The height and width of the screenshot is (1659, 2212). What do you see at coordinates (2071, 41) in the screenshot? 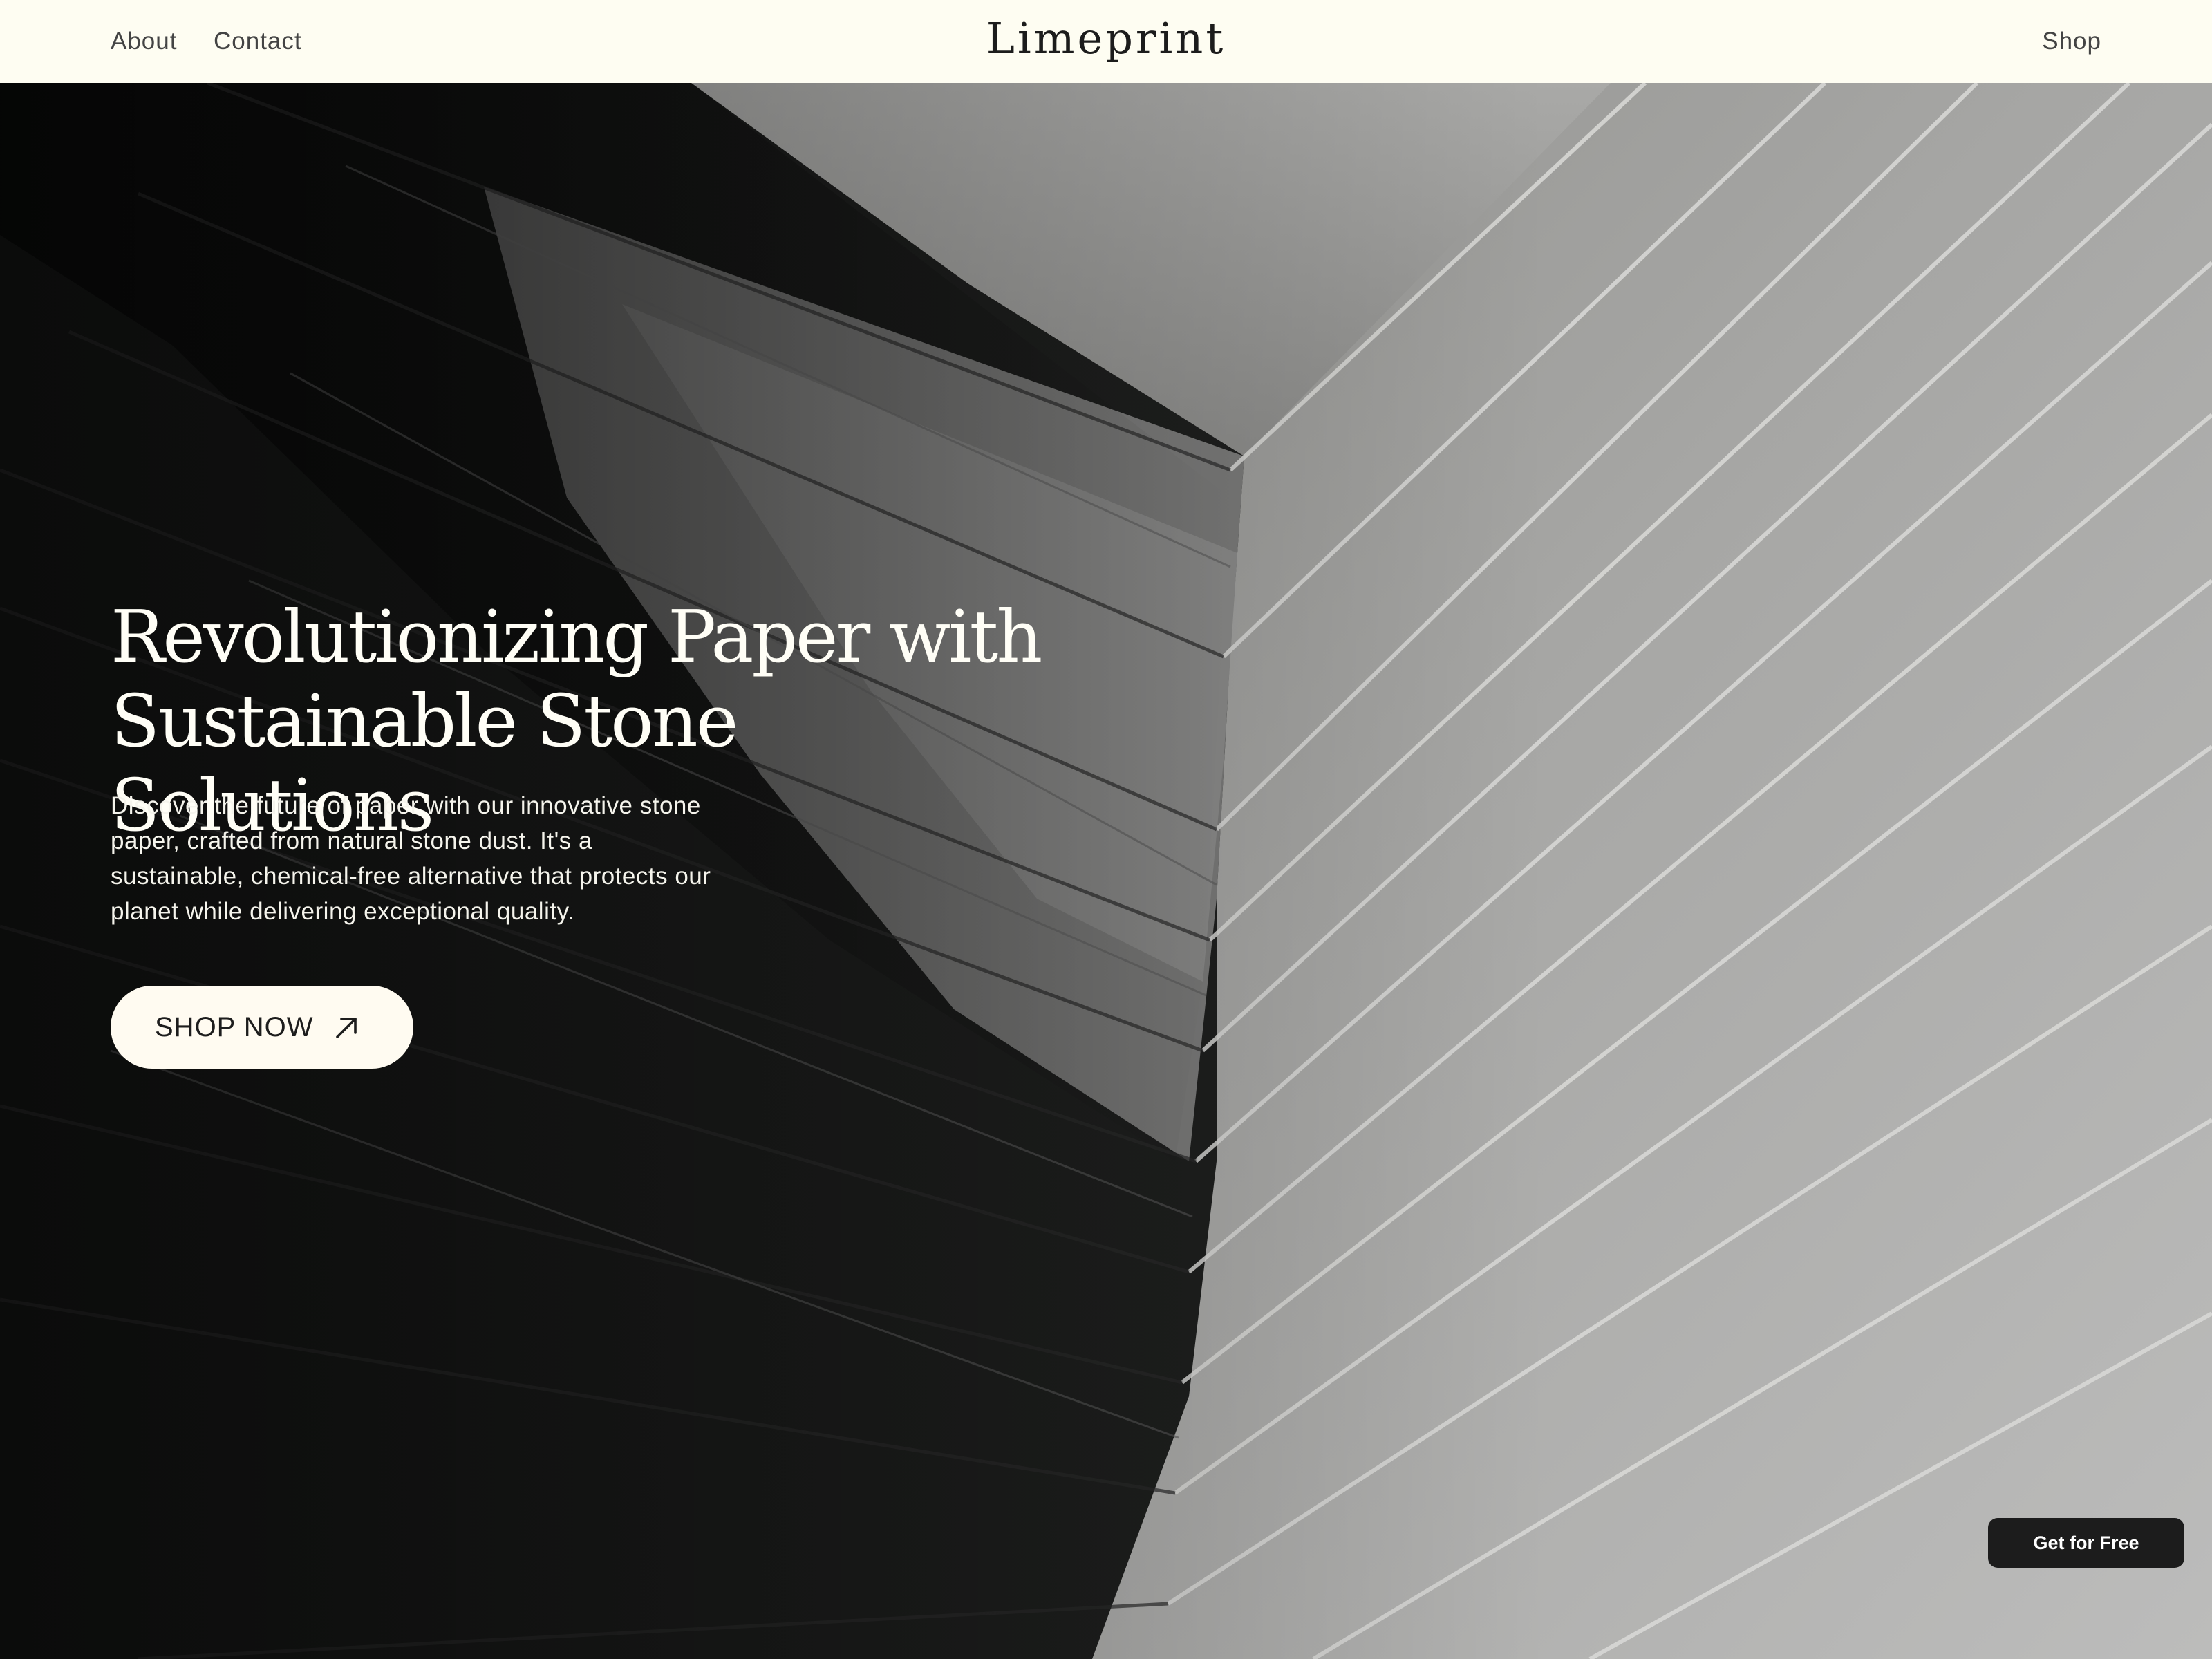
I see `nav-link-shop: Shop` at bounding box center [2071, 41].